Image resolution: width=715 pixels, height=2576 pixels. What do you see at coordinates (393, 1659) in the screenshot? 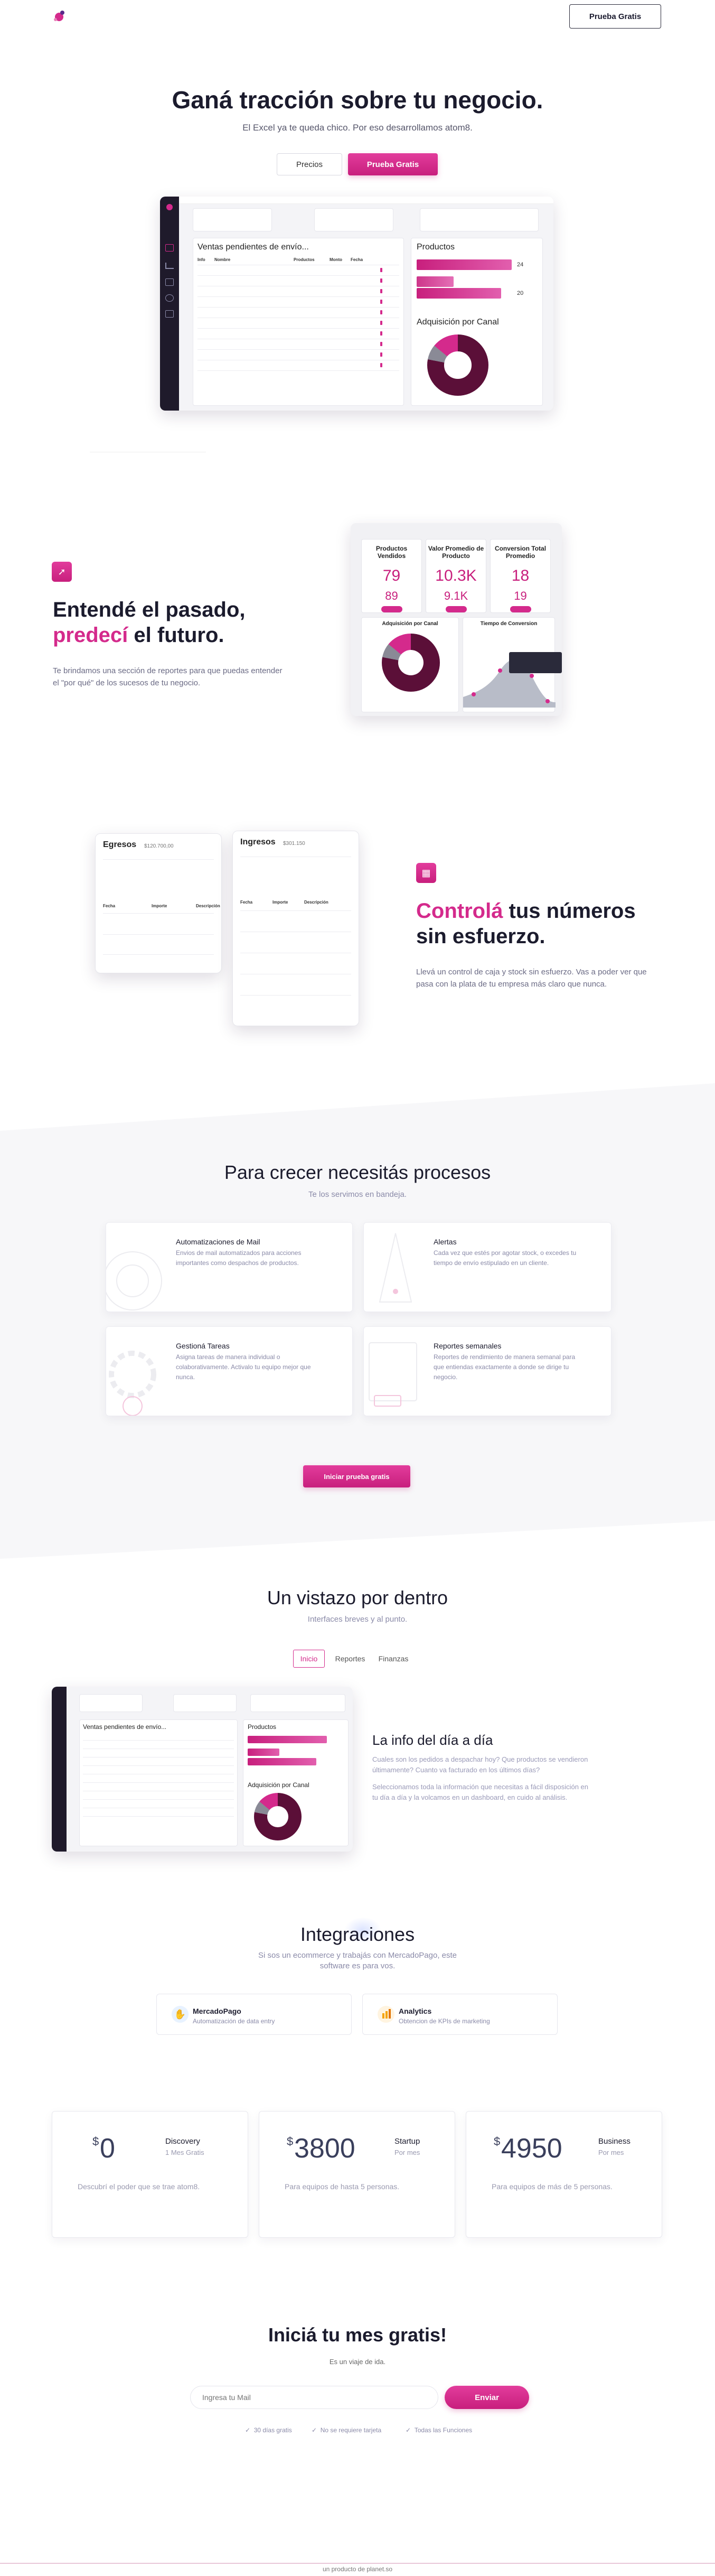
I see `tab-finanzas: Finanzas` at bounding box center [393, 1659].